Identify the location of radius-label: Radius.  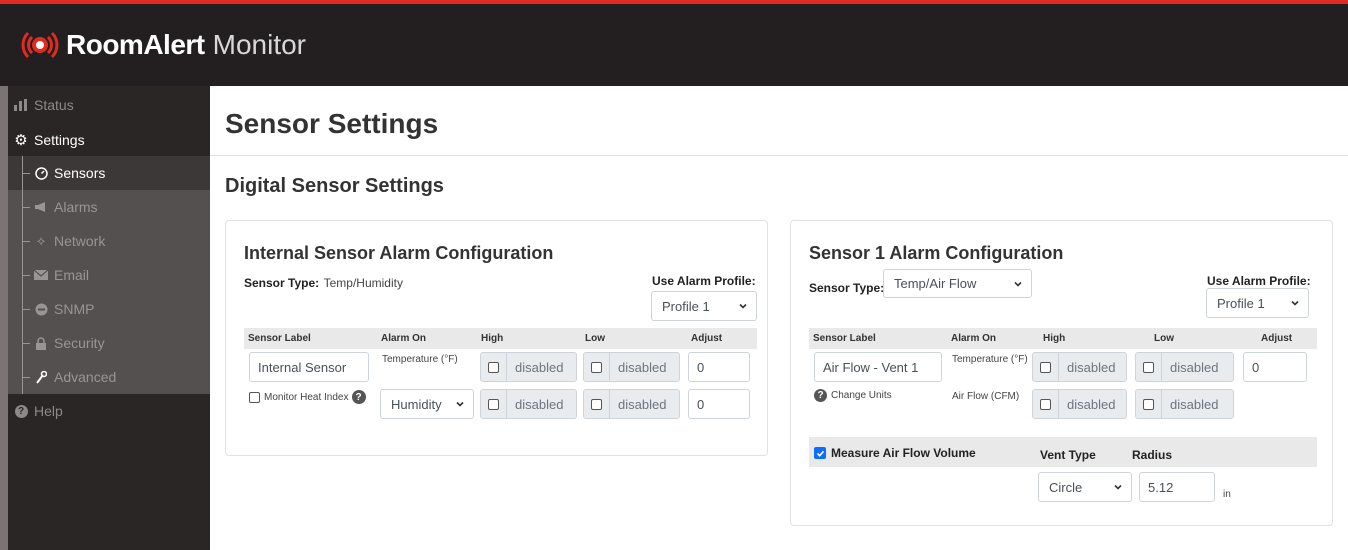
(1152, 455).